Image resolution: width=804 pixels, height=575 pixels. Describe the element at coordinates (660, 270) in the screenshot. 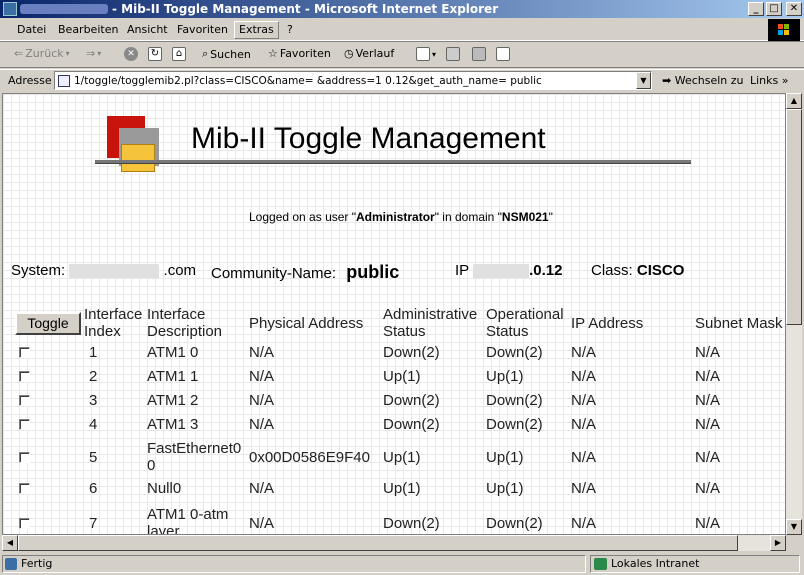

I see `class-value: CISCO` at that location.